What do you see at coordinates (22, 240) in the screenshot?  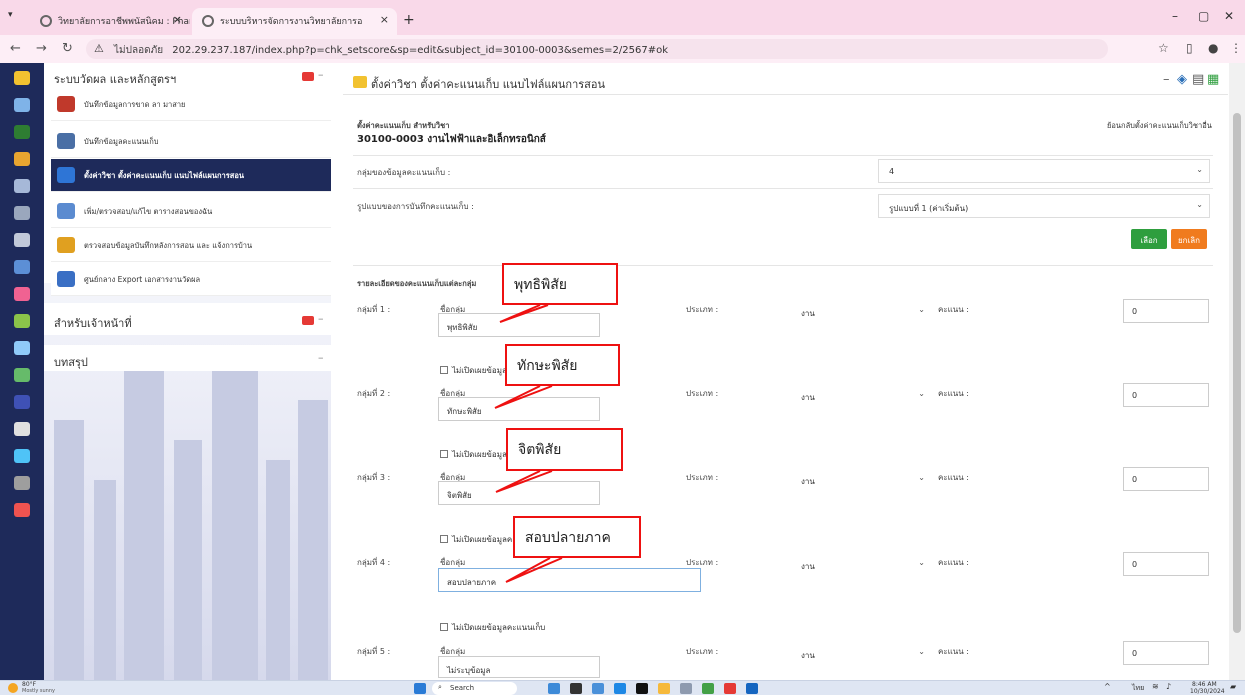 I see `book-icon` at bounding box center [22, 240].